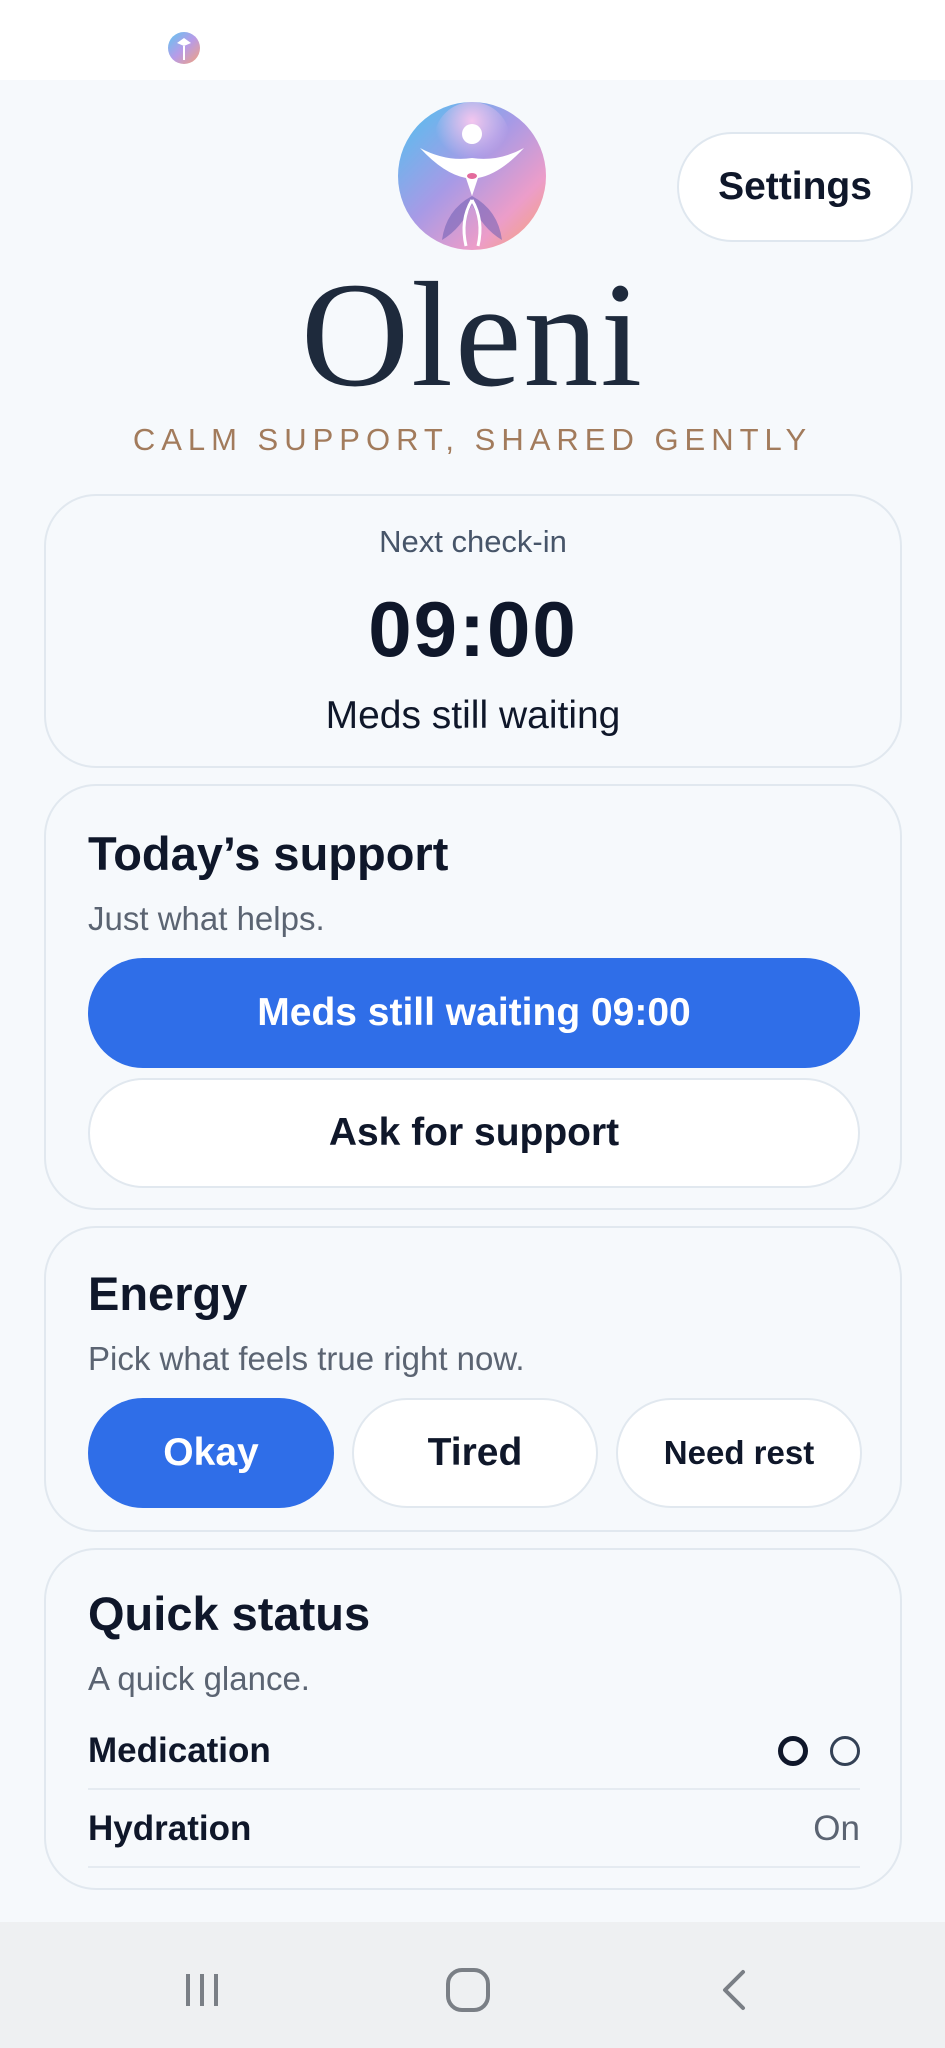  What do you see at coordinates (735, 1990) in the screenshot?
I see `back-icon` at bounding box center [735, 1990].